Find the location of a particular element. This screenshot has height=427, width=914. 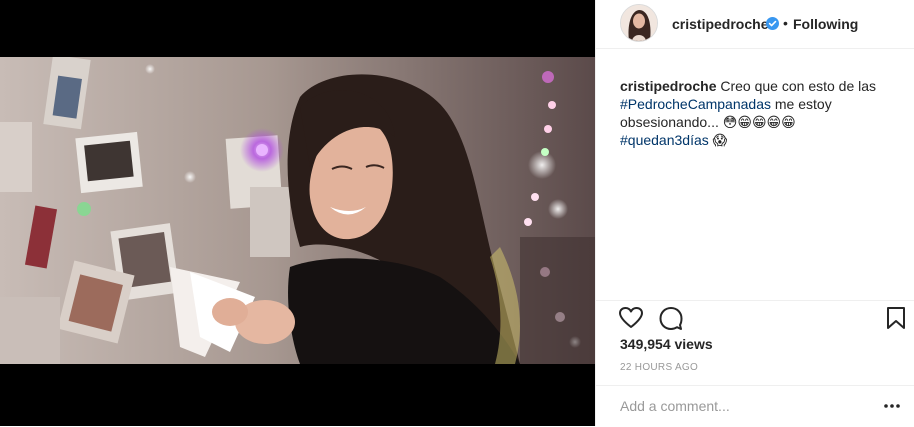

verified-badge-icon is located at coordinates (772, 23).